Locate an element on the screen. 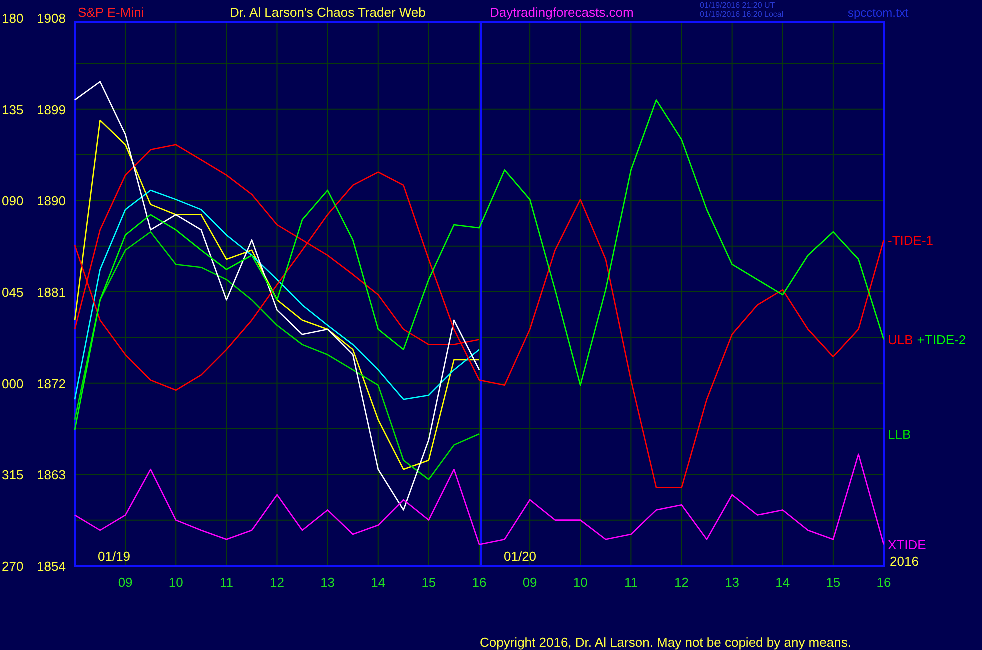  axis-label: 1881 is located at coordinates (51, 292).